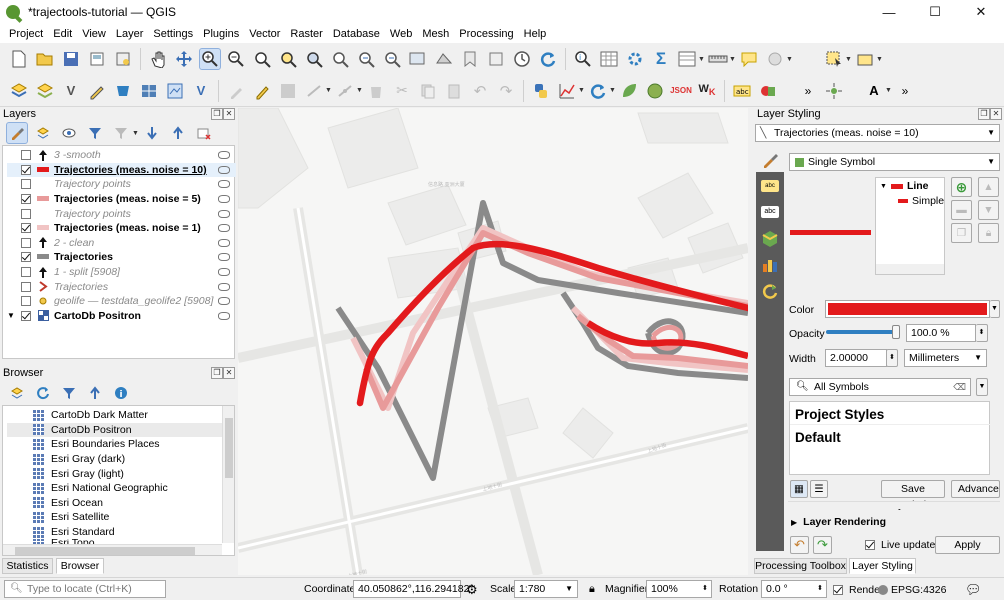 This screenshot has height=600, width=1004. What do you see at coordinates (262, 59) in the screenshot?
I see `zoom-full-icon` at bounding box center [262, 59].